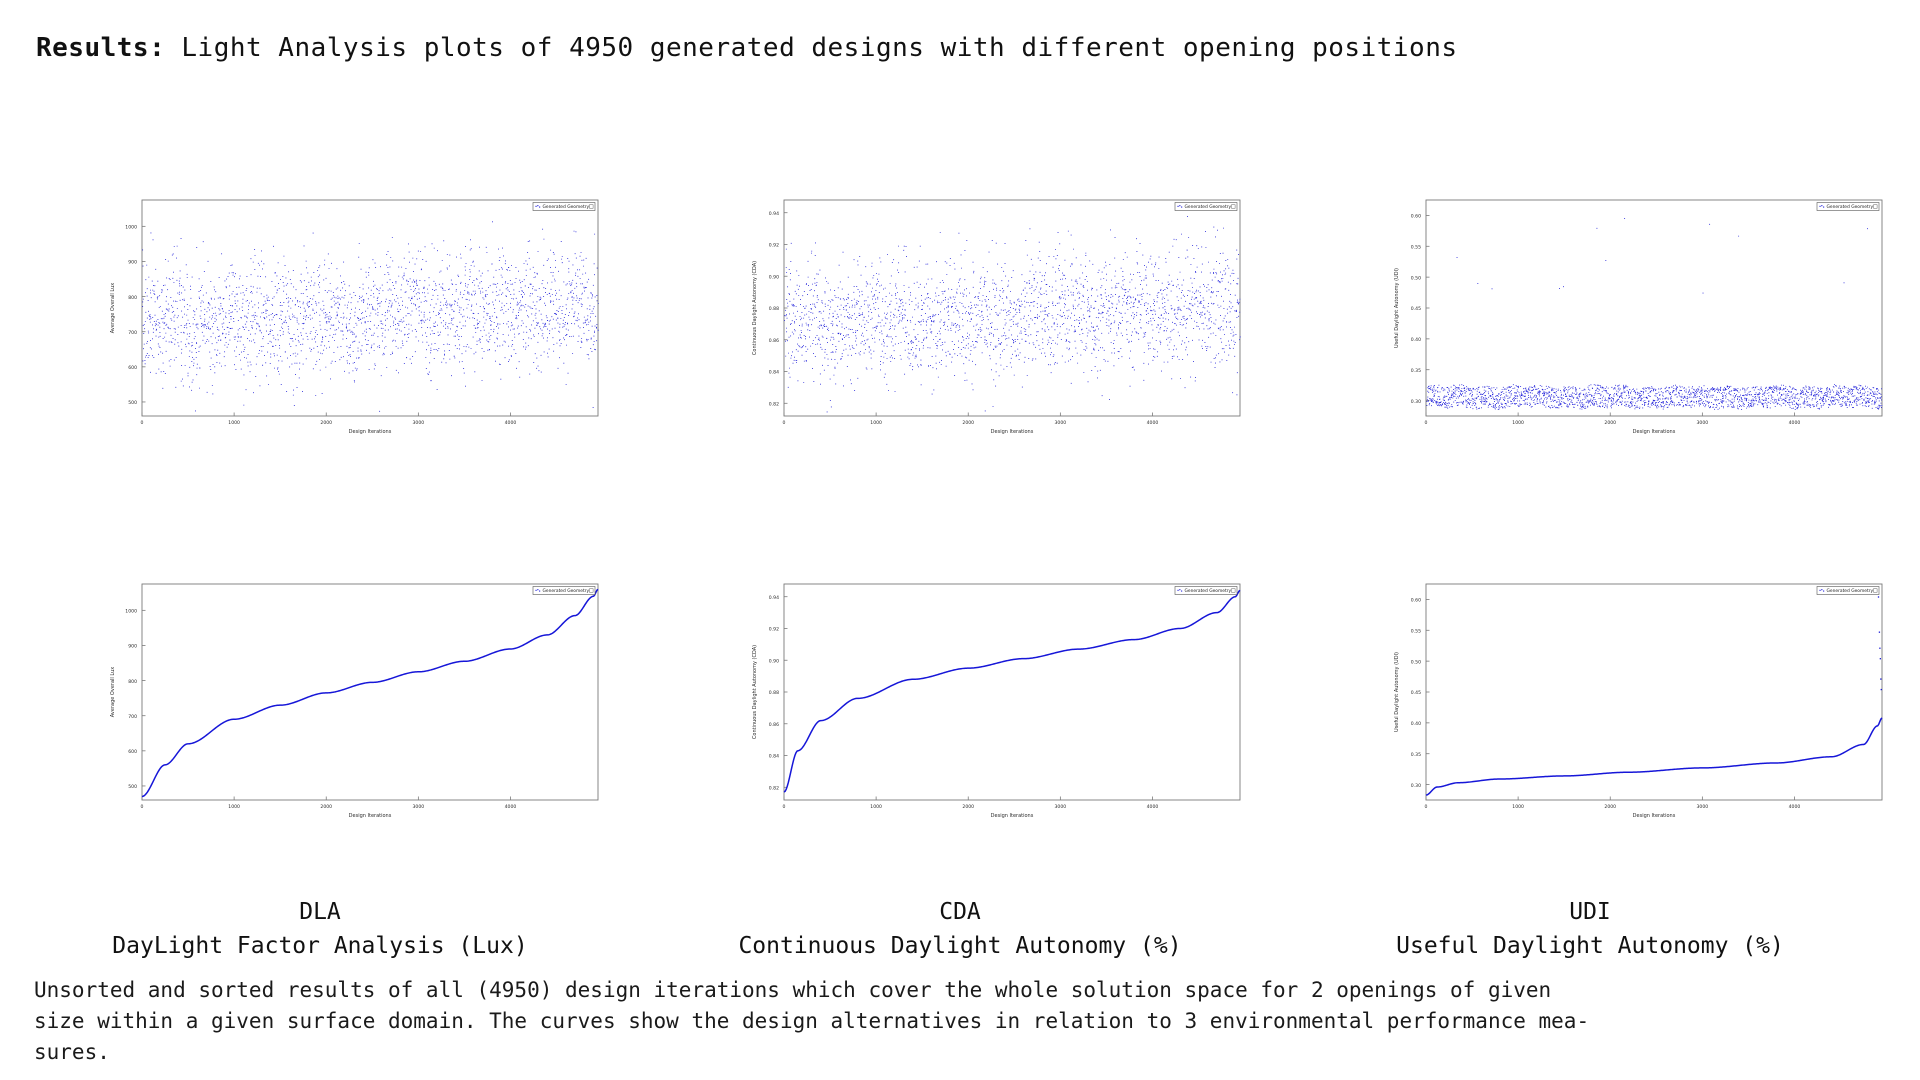  Describe the element at coordinates (774, 277) in the screenshot. I see `svg-text: 0.90` at that location.